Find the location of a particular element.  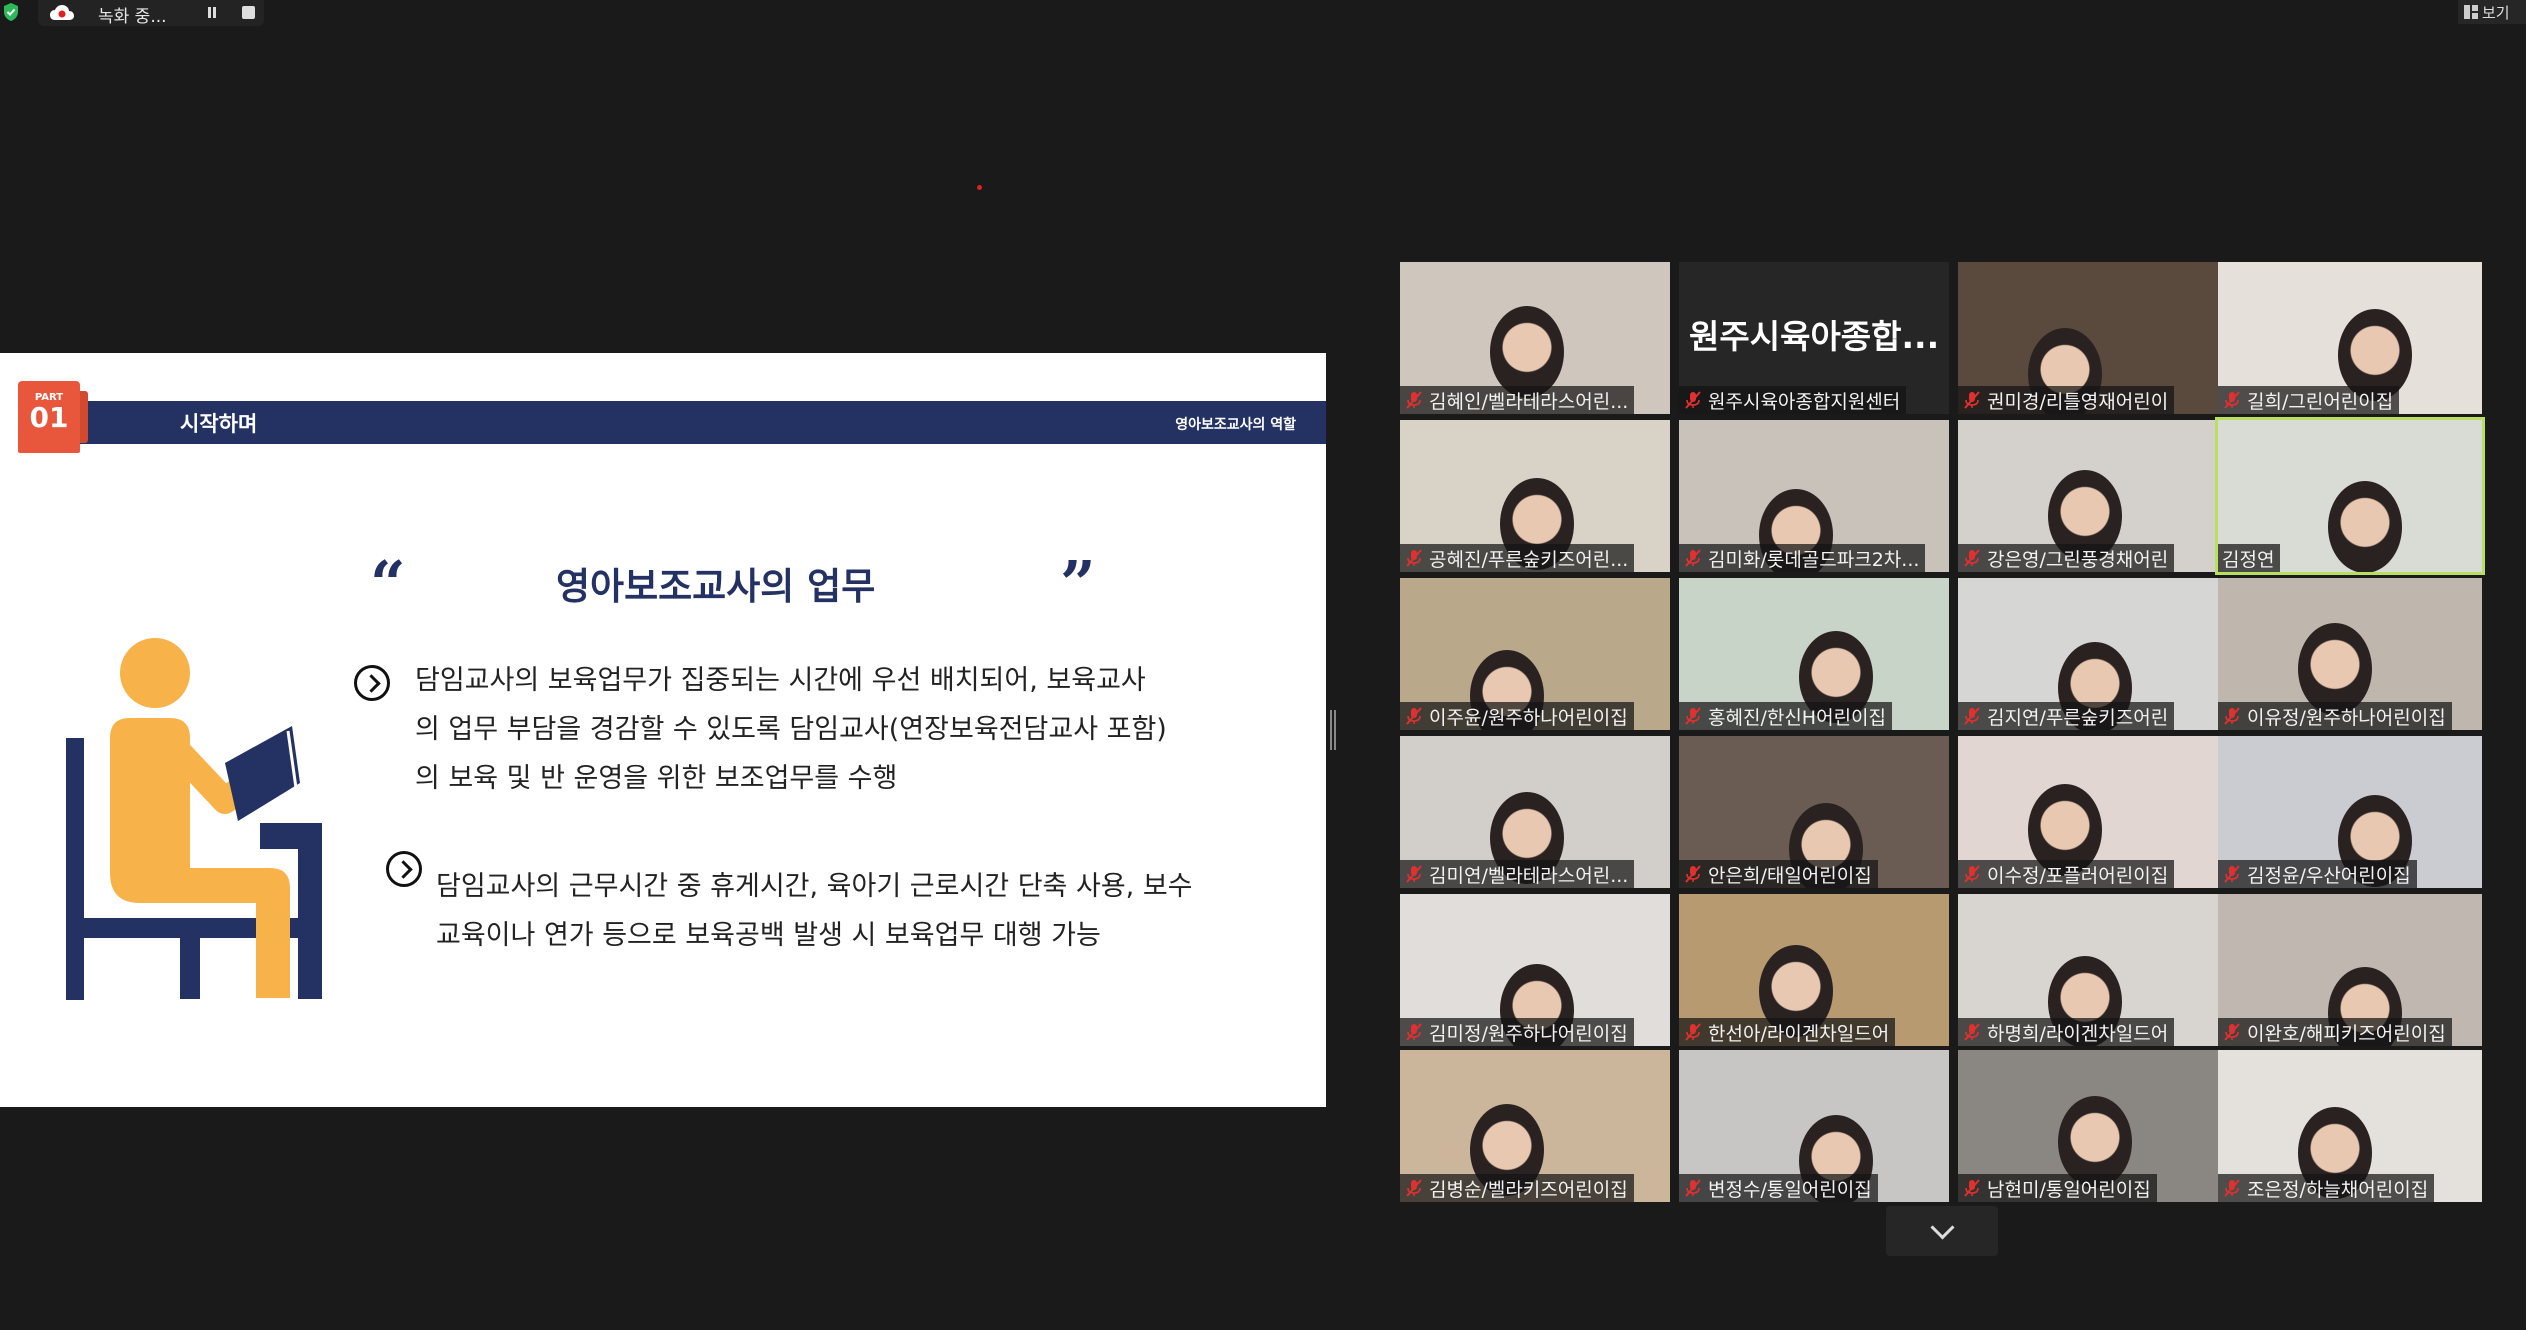

participant-video-tile: 이유정/원주하나어린이집 is located at coordinates (2350, 654).